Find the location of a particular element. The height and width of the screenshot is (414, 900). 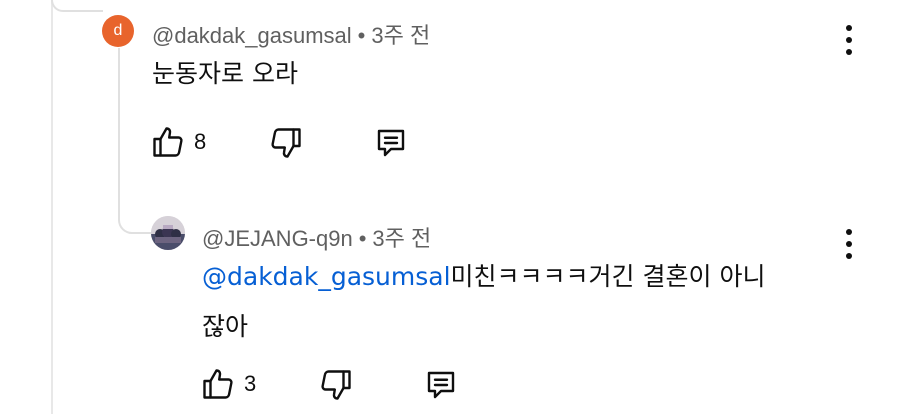

comment-header: @dakdak_gasumsal • 3주 전 is located at coordinates (291, 34).